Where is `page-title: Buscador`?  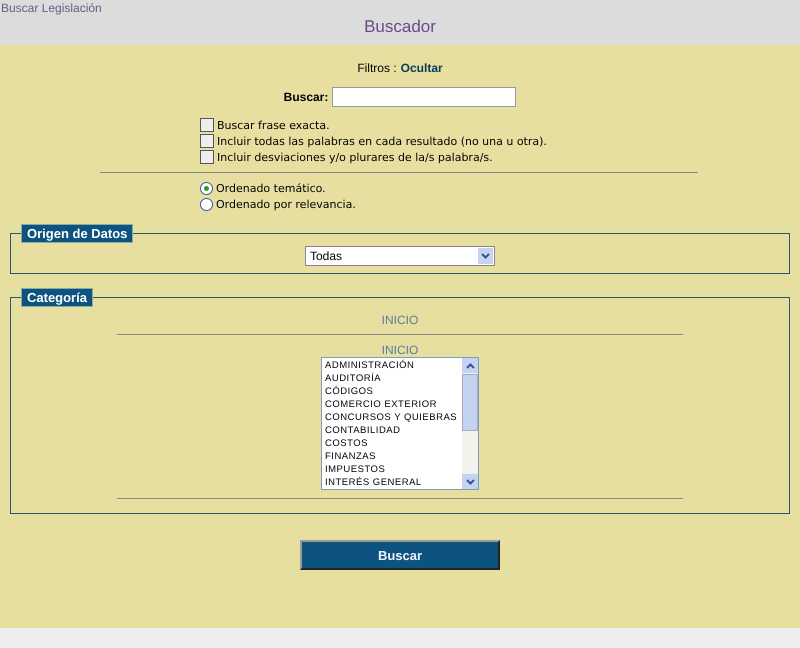
page-title: Buscador is located at coordinates (400, 27).